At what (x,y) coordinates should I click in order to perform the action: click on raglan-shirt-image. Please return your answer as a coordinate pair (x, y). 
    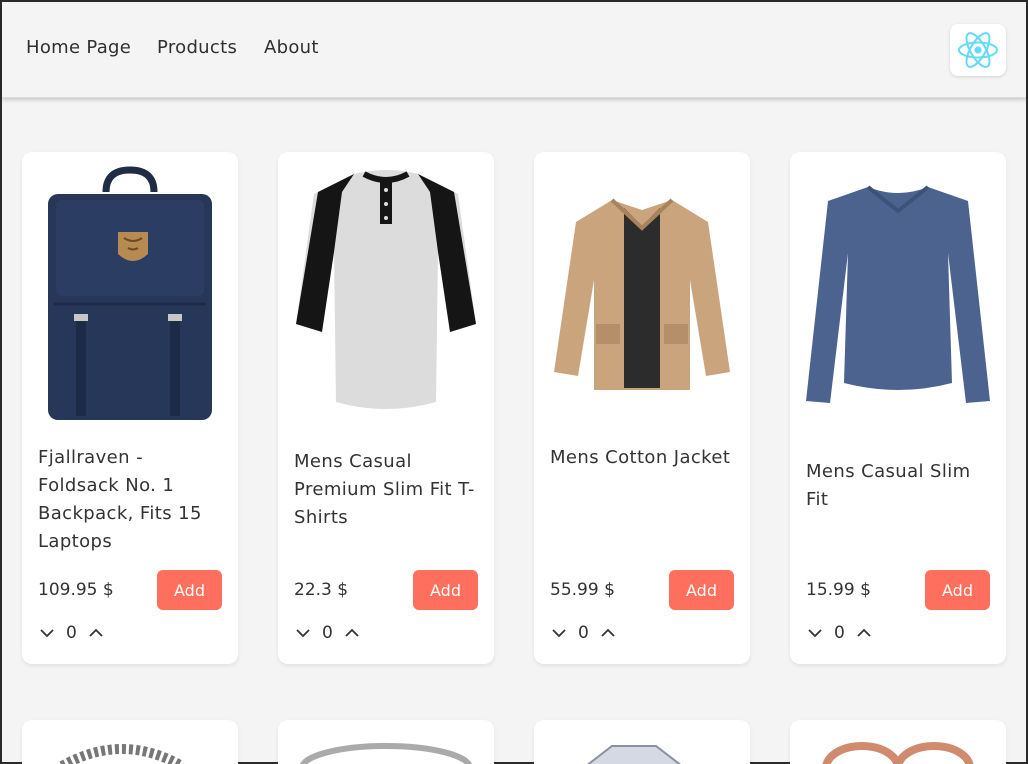
    Looking at the image, I should click on (386, 289).